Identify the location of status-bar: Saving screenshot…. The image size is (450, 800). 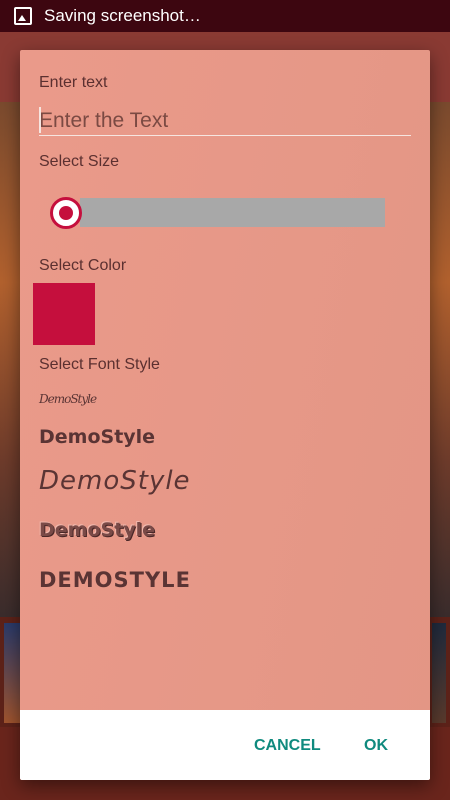
(225, 16).